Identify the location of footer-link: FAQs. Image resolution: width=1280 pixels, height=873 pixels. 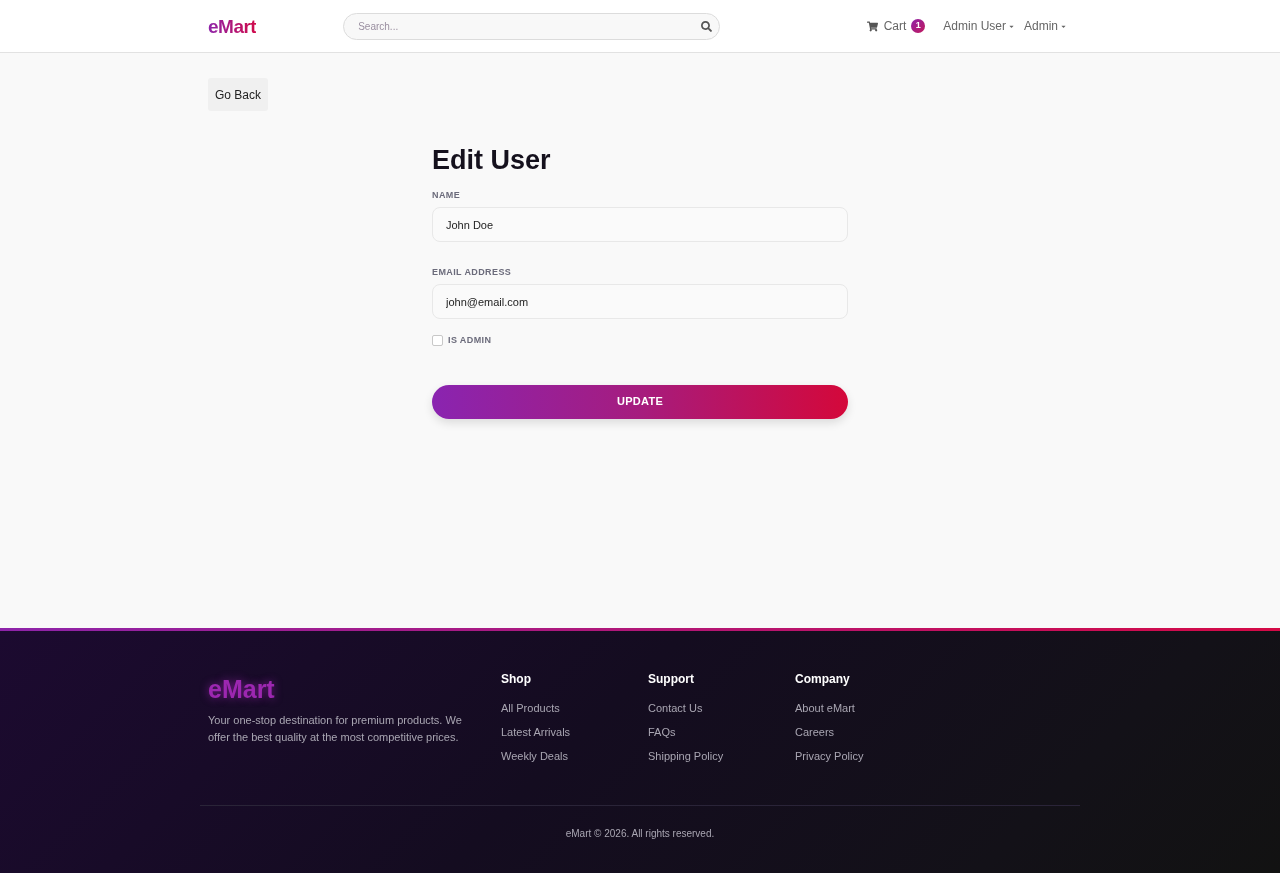
(662, 732).